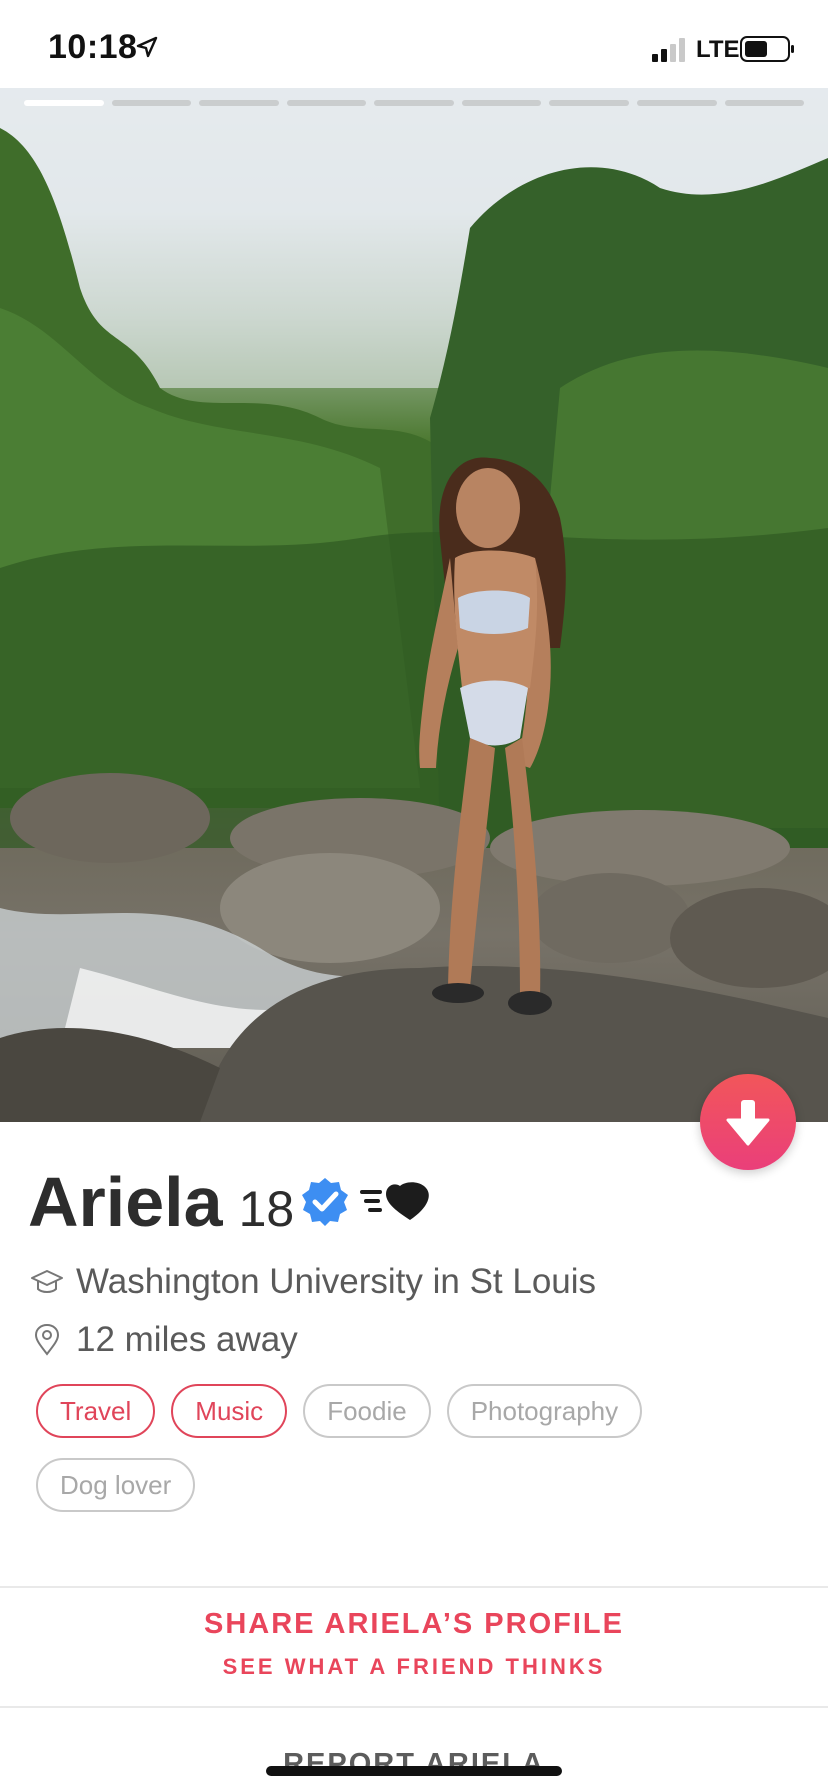 The image size is (828, 1792). Describe the element at coordinates (367, 1411) in the screenshot. I see `interest-tag: Foodie` at that location.